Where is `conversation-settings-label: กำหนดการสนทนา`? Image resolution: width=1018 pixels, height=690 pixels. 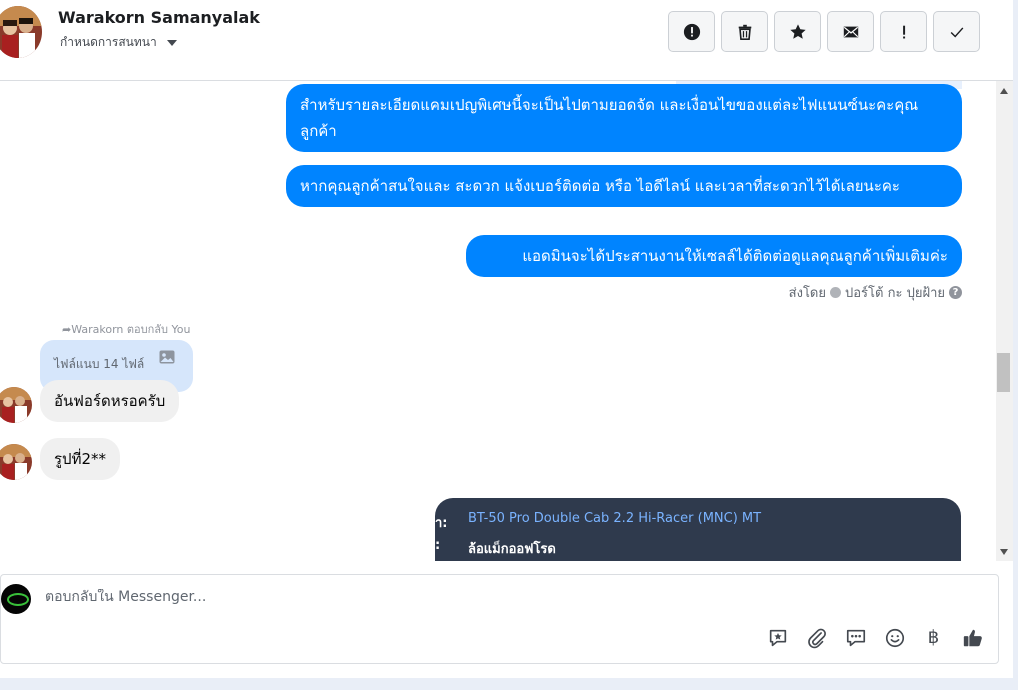 conversation-settings-label: กำหนดการสนทนา is located at coordinates (108, 42).